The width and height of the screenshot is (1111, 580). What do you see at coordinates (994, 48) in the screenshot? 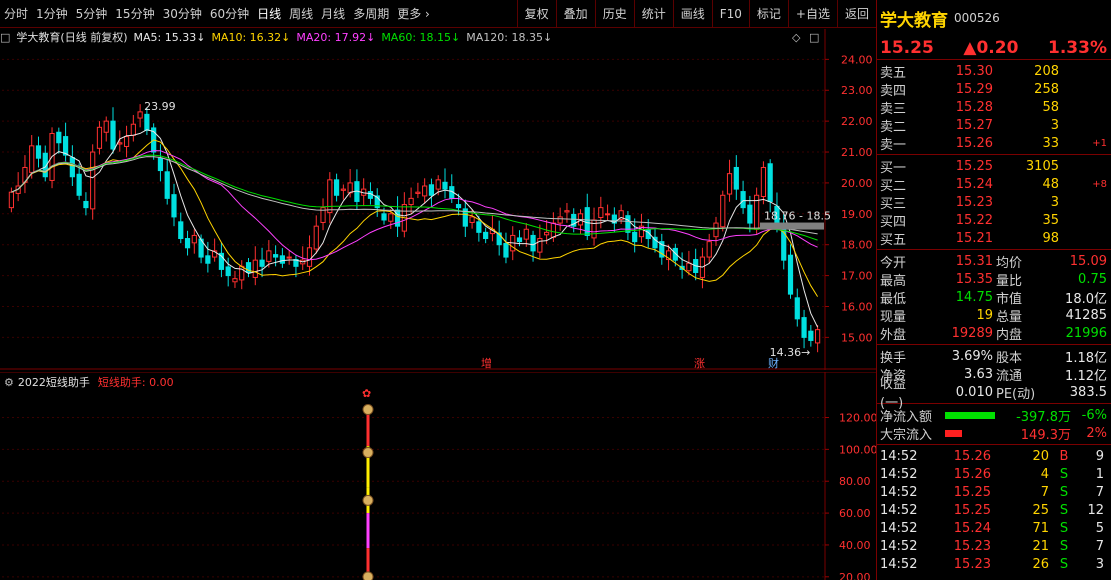
I see `stock-quote: 15.25 ▲0.20 1.33%` at bounding box center [994, 48].